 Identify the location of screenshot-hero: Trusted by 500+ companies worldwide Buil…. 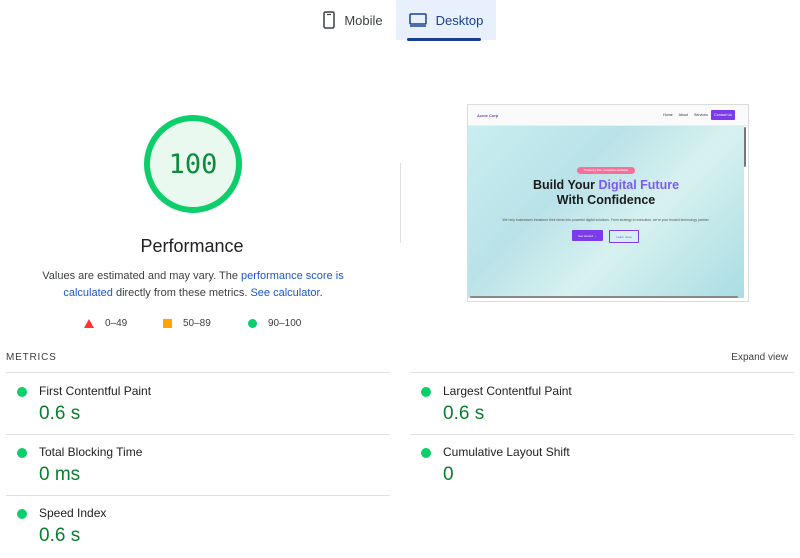
(606, 212).